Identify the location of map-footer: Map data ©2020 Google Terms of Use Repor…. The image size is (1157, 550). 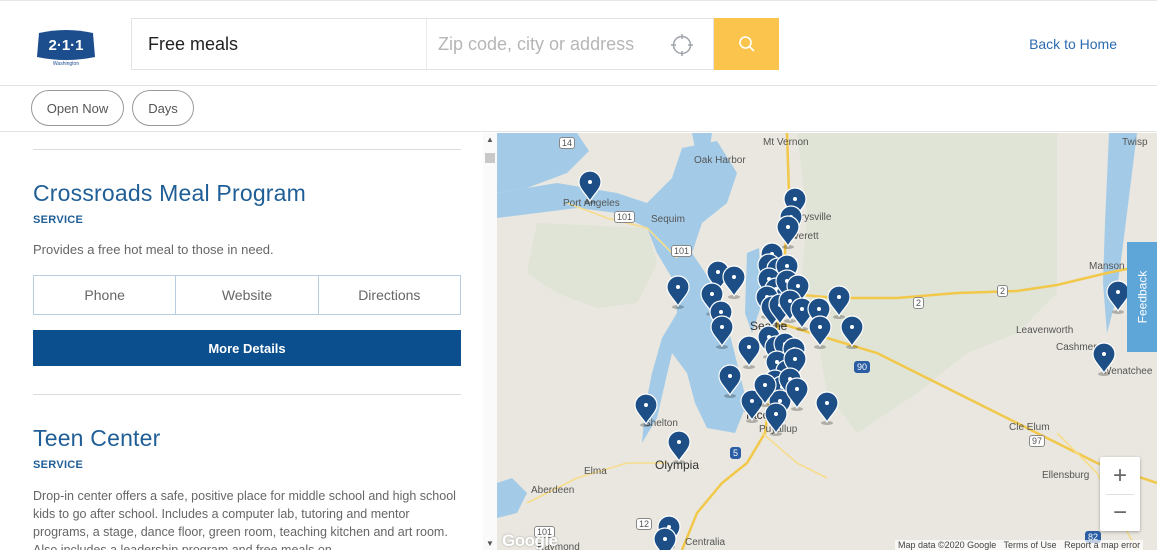
(1019, 545).